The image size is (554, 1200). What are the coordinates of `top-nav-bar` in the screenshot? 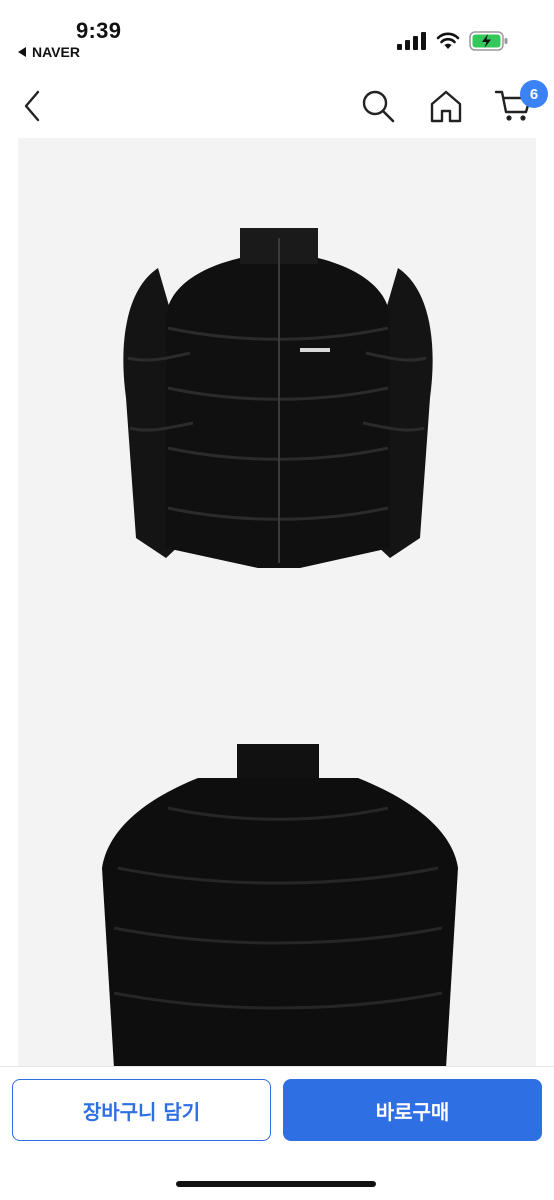 It's located at (277, 103).